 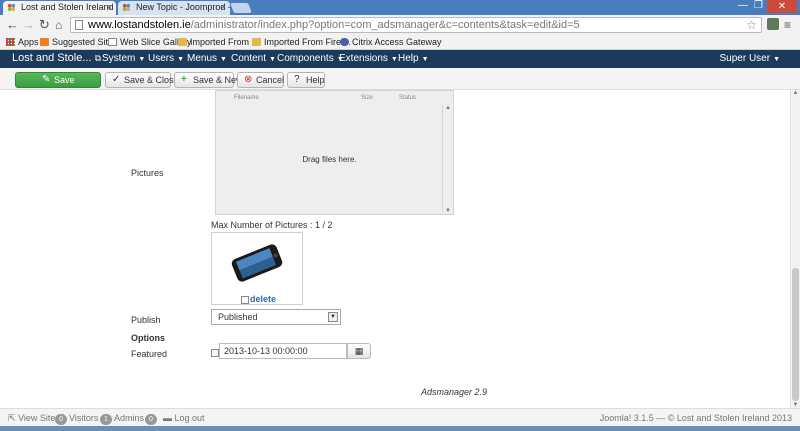 What do you see at coordinates (329, 159) in the screenshot?
I see `dropzone: Drag files here.` at bounding box center [329, 159].